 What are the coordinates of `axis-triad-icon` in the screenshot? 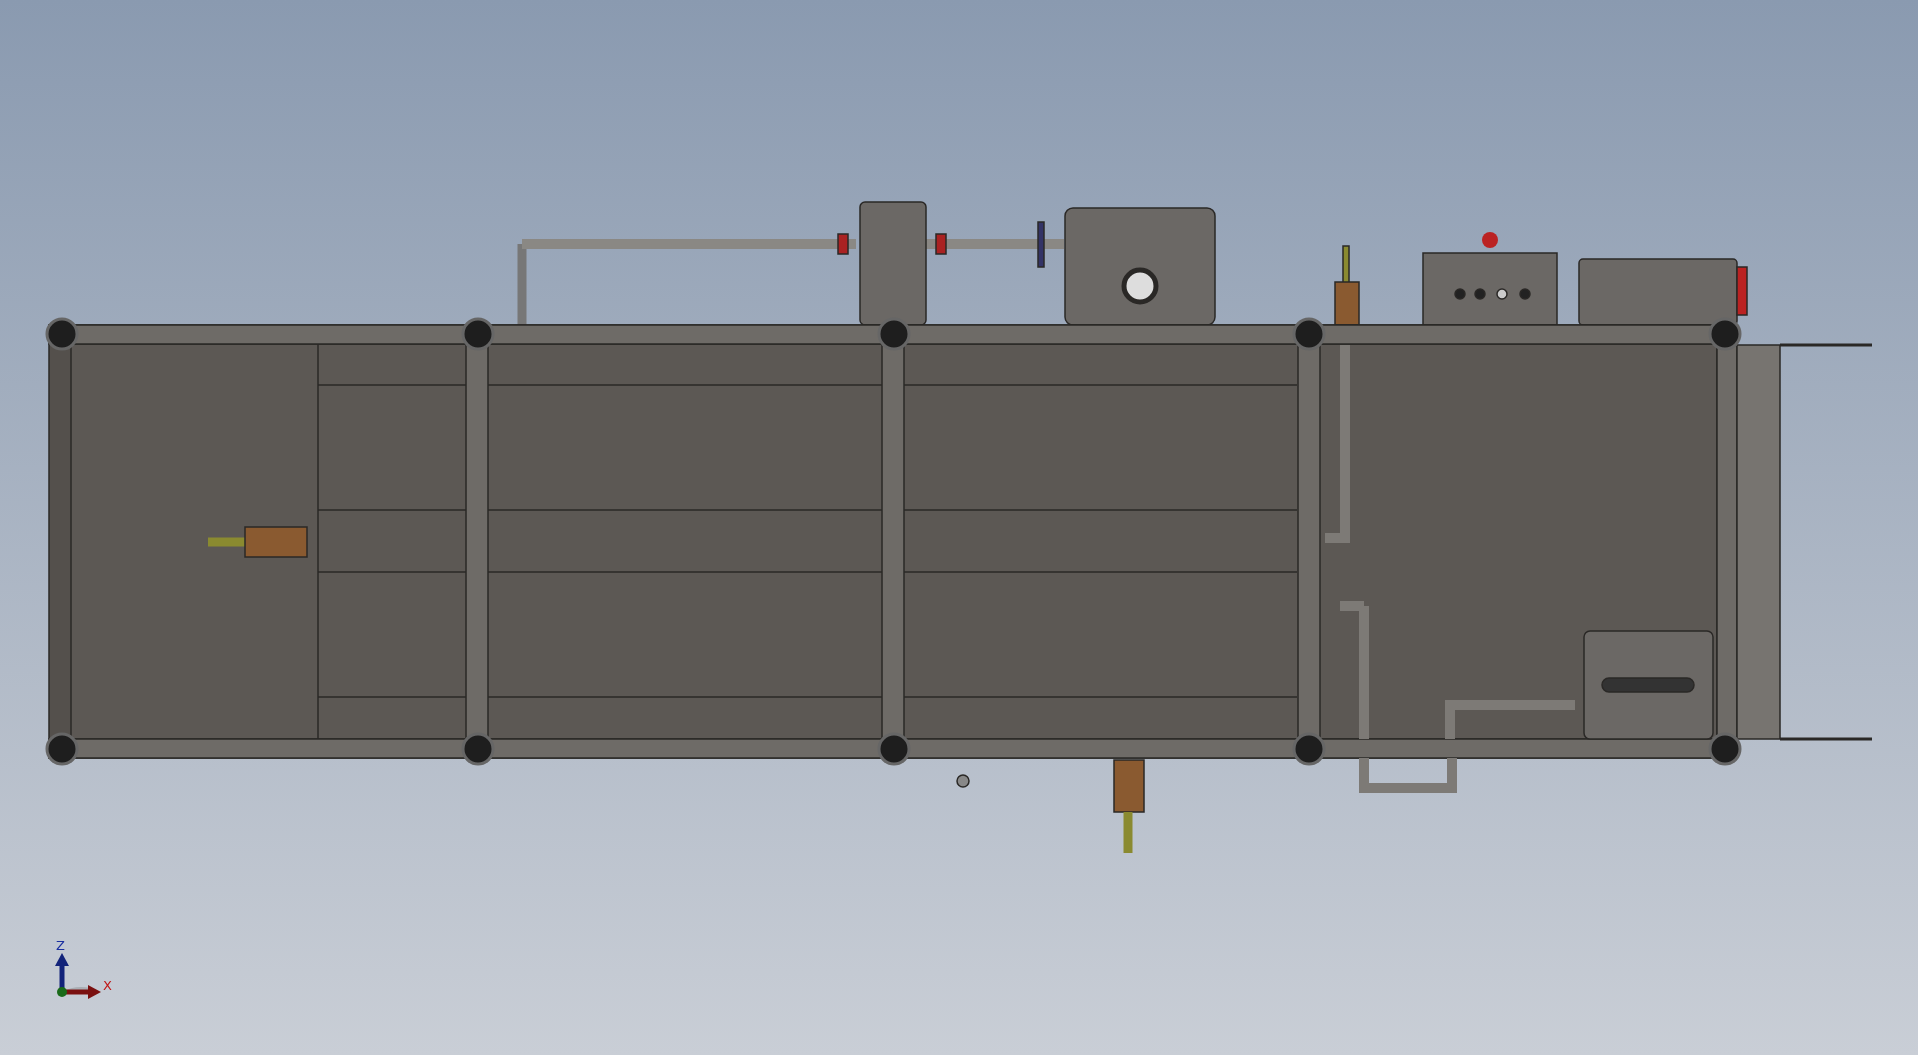 It's located at (78, 976).